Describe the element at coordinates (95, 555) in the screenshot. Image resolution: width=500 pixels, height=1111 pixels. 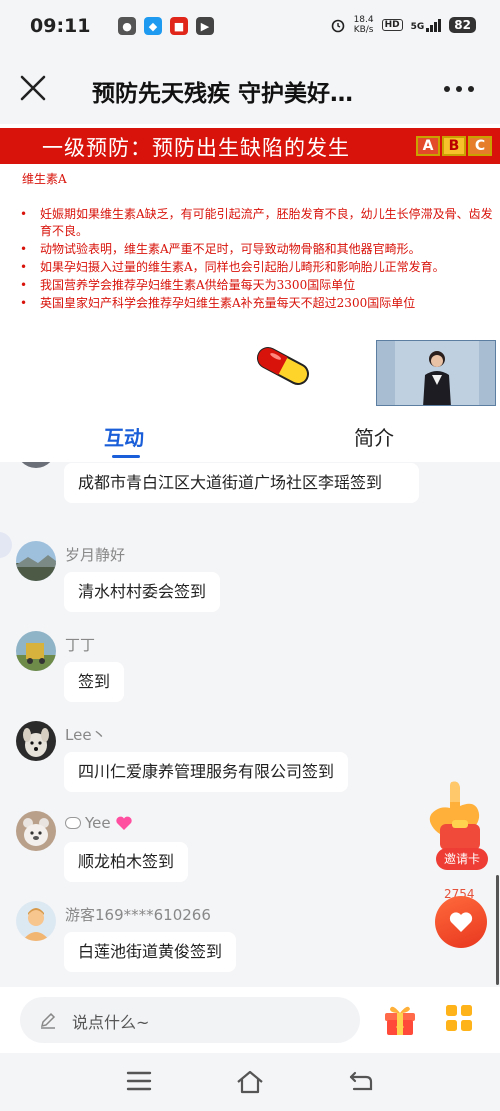
I see `chat-username: 岁月静好` at that location.